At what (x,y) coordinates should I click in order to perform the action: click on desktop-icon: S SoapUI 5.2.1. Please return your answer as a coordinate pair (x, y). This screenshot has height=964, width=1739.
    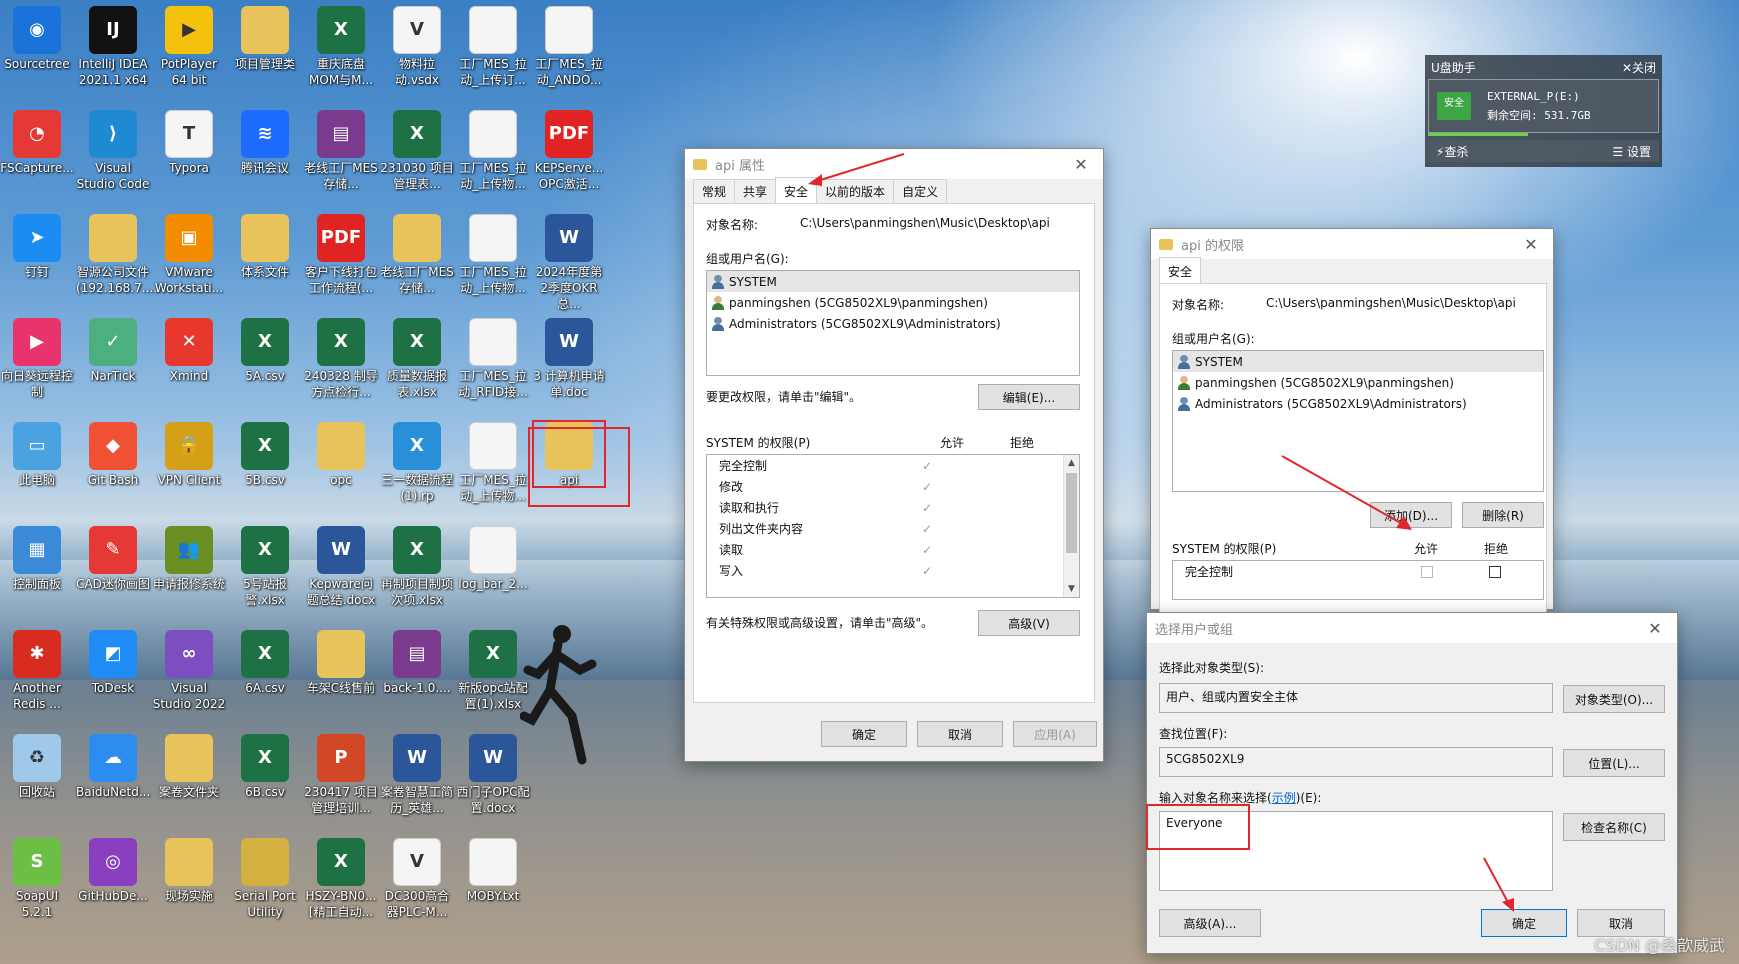
    Looking at the image, I should click on (37, 878).